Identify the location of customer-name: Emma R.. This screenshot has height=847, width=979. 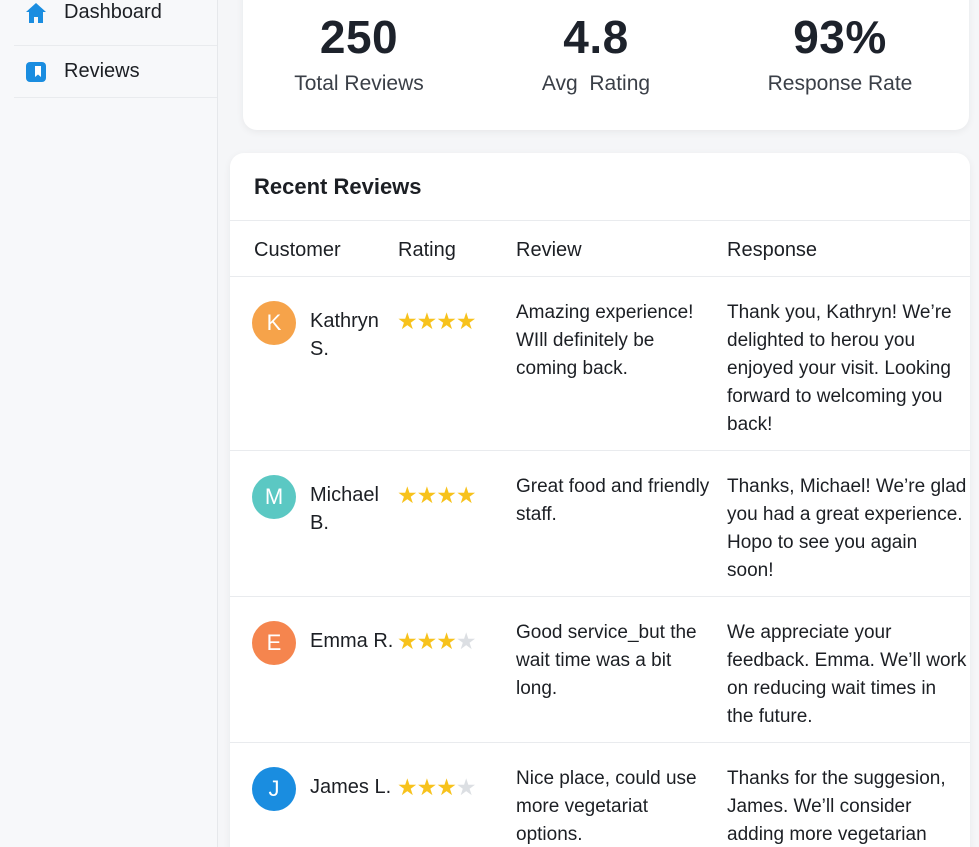
(352, 641).